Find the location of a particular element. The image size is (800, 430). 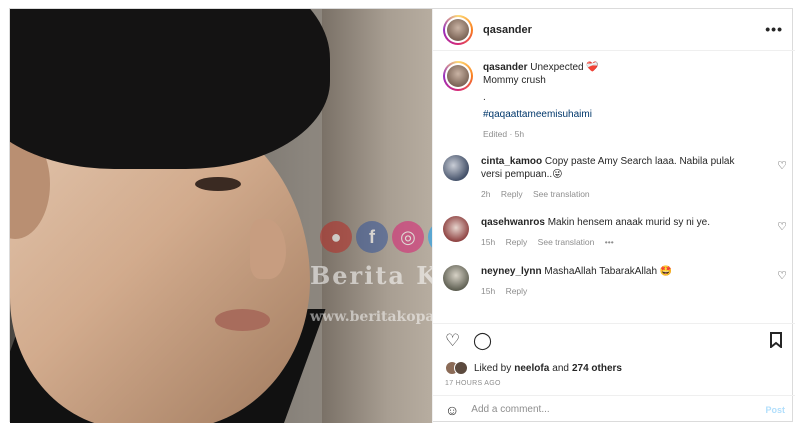

caption-text: Unexpected is located at coordinates (557, 67).